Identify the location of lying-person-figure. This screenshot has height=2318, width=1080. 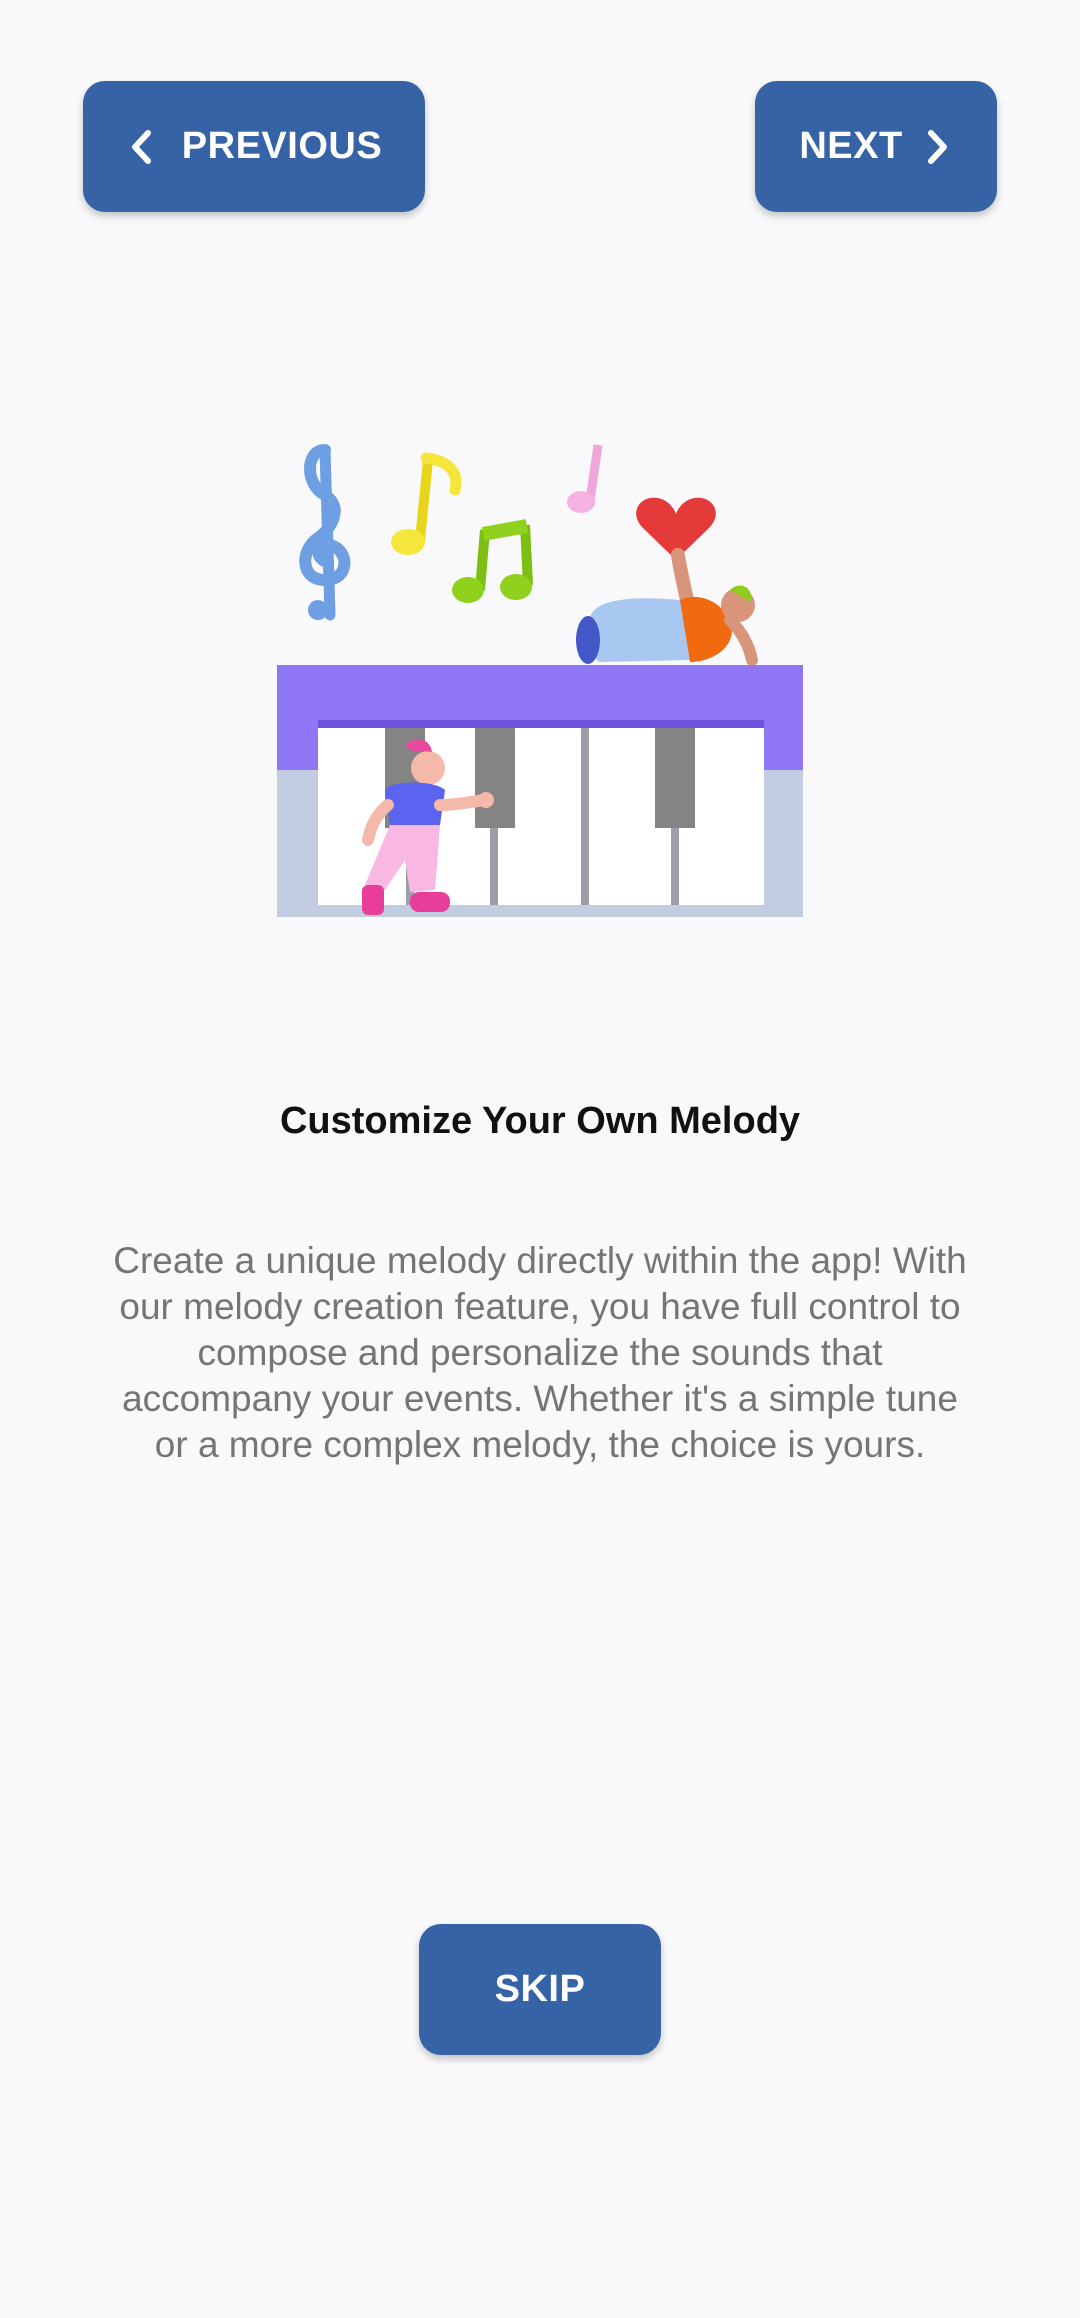
(667, 607).